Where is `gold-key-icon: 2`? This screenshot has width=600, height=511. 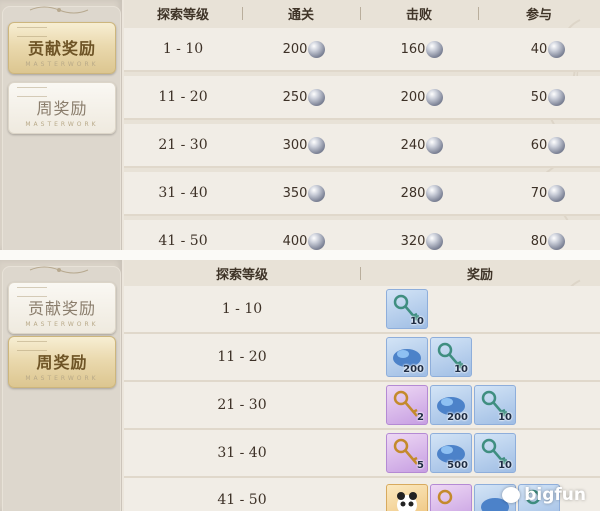 gold-key-icon: 2 is located at coordinates (407, 405).